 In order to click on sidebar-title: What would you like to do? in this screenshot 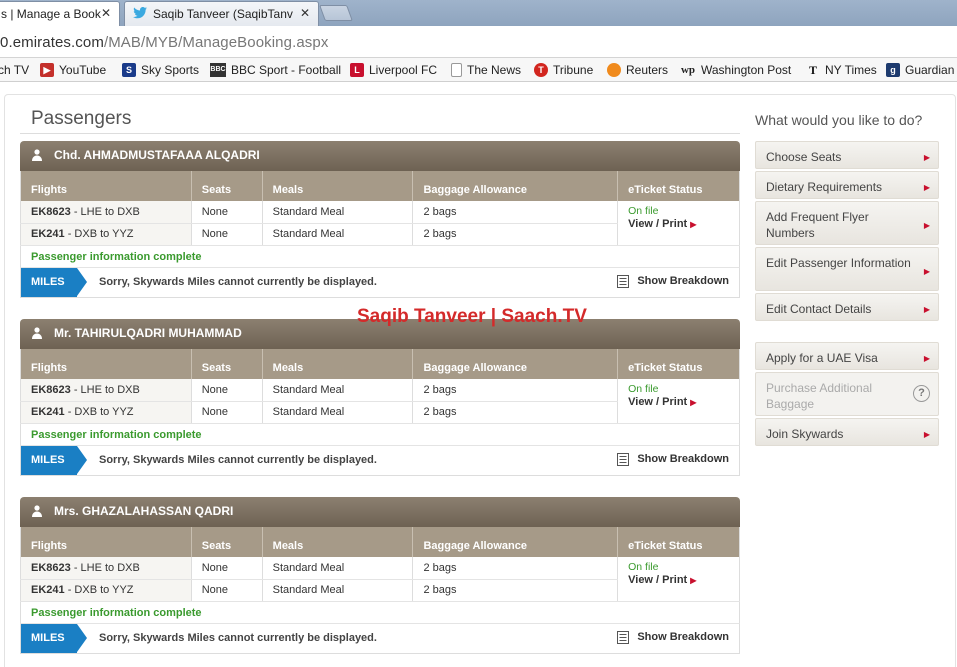, I will do `click(839, 120)`.